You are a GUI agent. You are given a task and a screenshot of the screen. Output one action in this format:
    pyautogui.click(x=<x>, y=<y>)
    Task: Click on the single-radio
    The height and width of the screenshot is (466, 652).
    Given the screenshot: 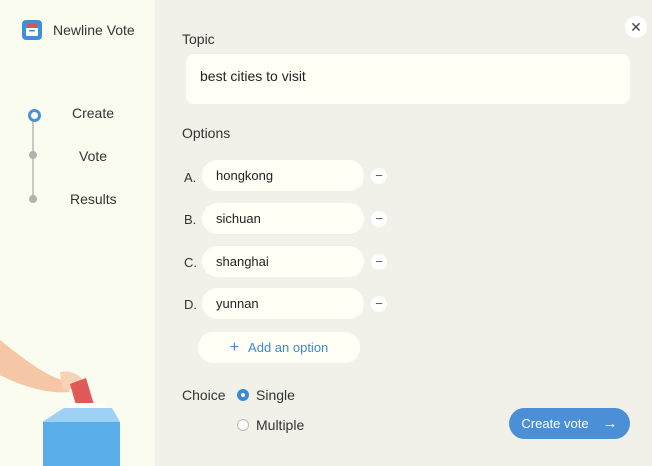 What is the action you would take?
    pyautogui.click(x=243, y=395)
    